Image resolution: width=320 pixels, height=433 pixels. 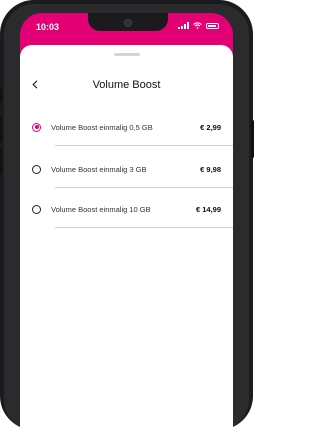 What do you see at coordinates (1, 95) in the screenshot?
I see `mute-switch` at bounding box center [1, 95].